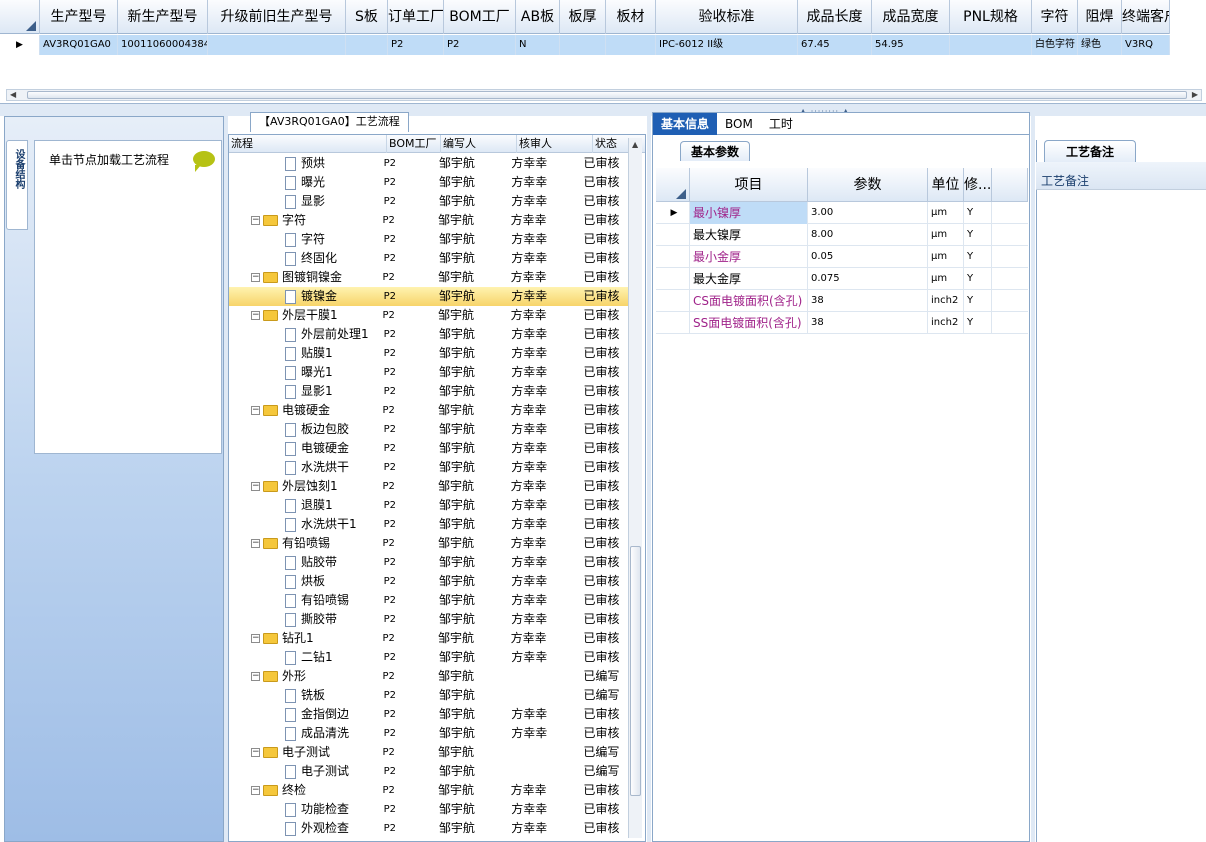 The width and height of the screenshot is (1206, 842). I want to click on tree-row: − 字符 P2 邹宇航 方幸幸 已审核, so click(429, 220).